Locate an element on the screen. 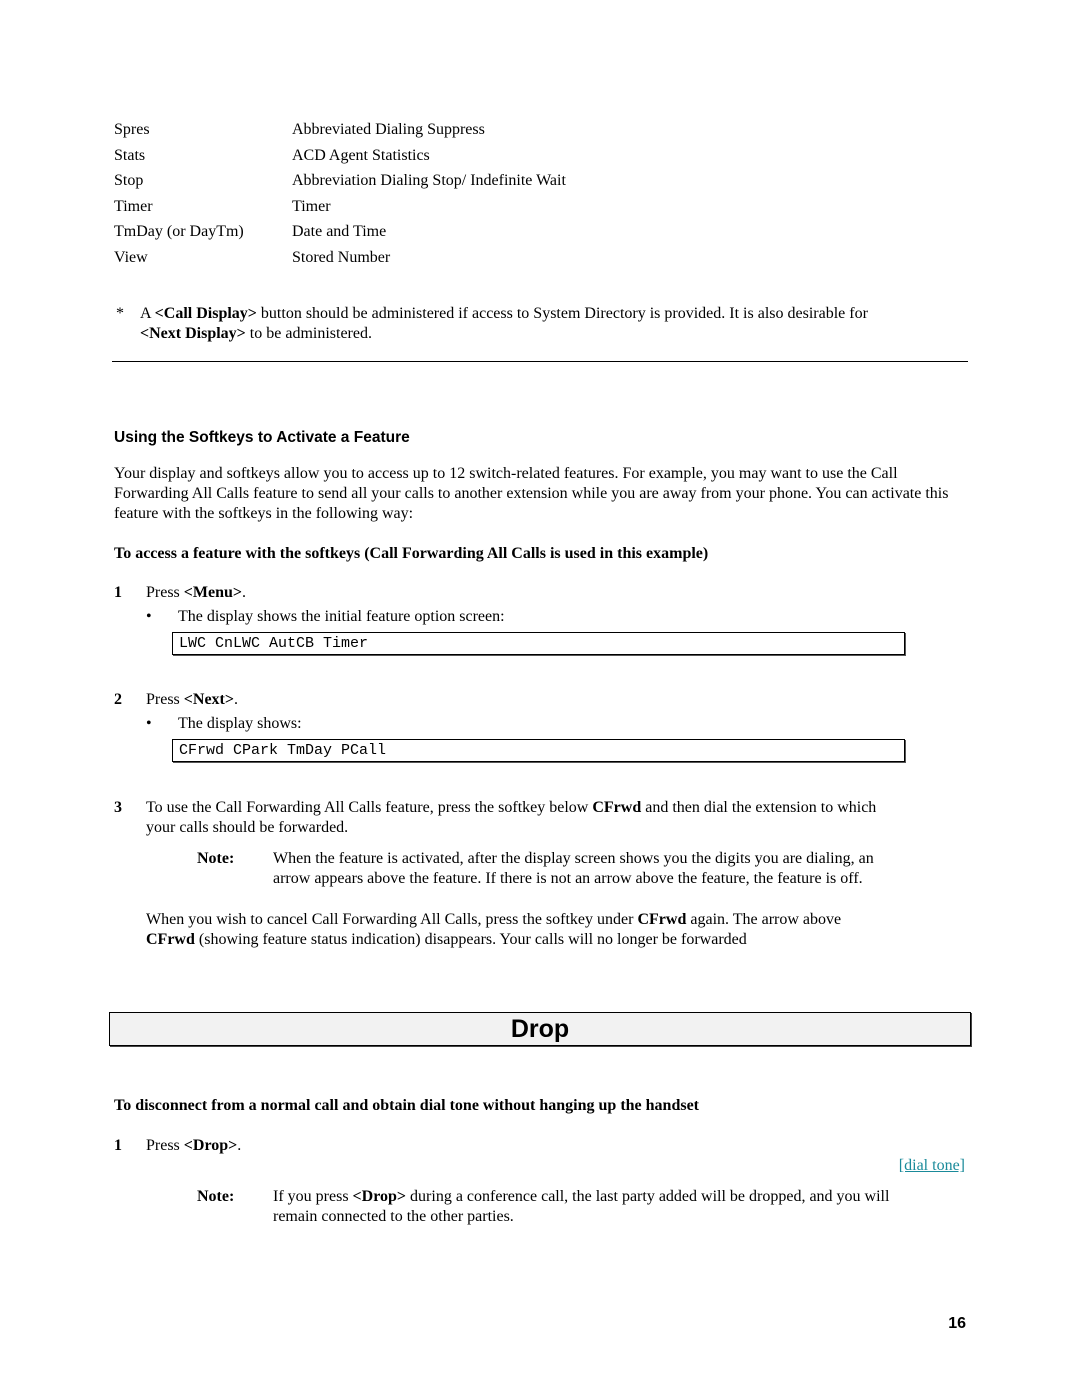  section-banner-drop: Drop is located at coordinates (540, 1029).